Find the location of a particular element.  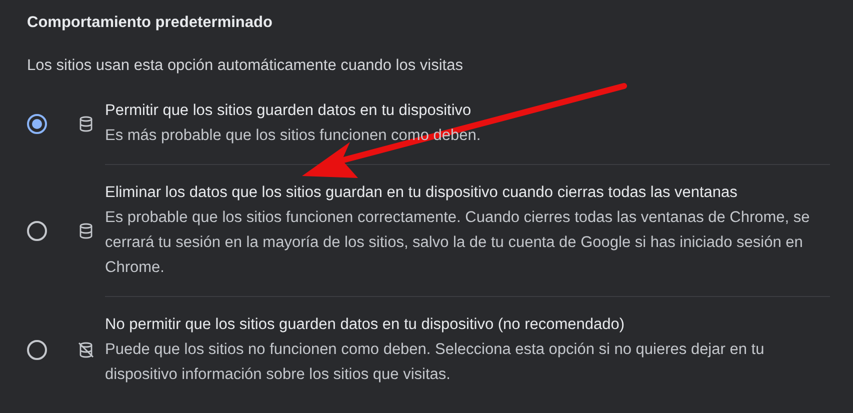

option-label: Eliminar los datos que los sitios guardan en tu dispositivo cuando cierras todas las ventanas is located at coordinates (421, 193).